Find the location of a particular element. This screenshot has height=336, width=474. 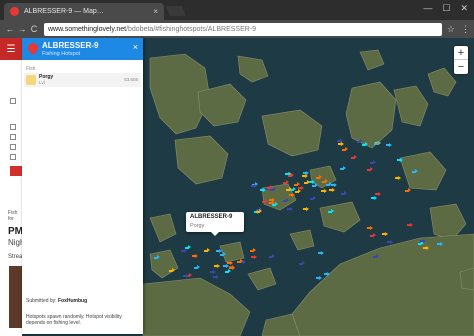

fish-level: Lvl is located at coordinates (42, 82).